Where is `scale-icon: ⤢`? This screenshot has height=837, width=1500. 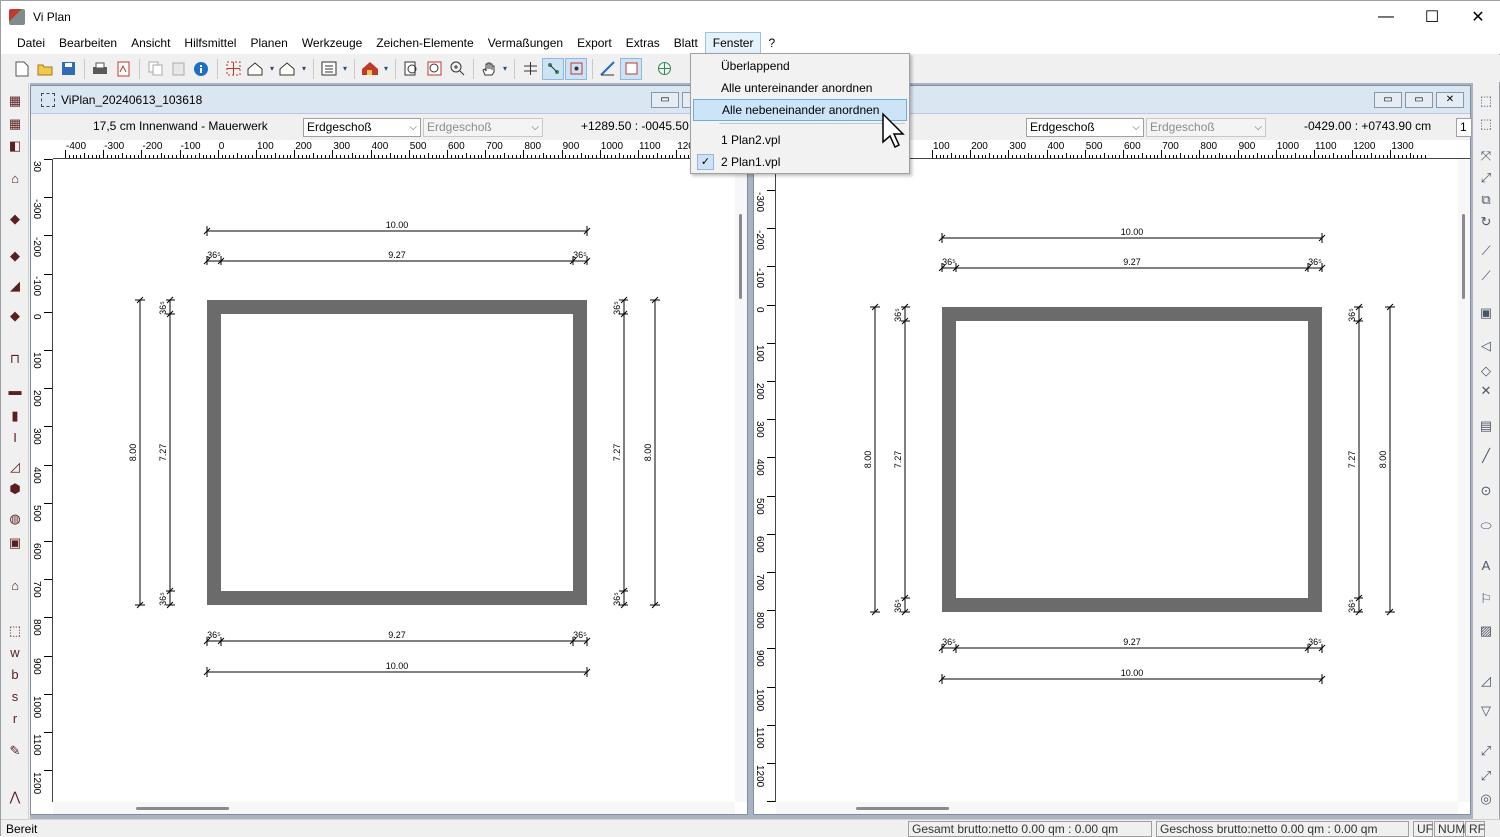 scale-icon: ⤢ is located at coordinates (1486, 178).